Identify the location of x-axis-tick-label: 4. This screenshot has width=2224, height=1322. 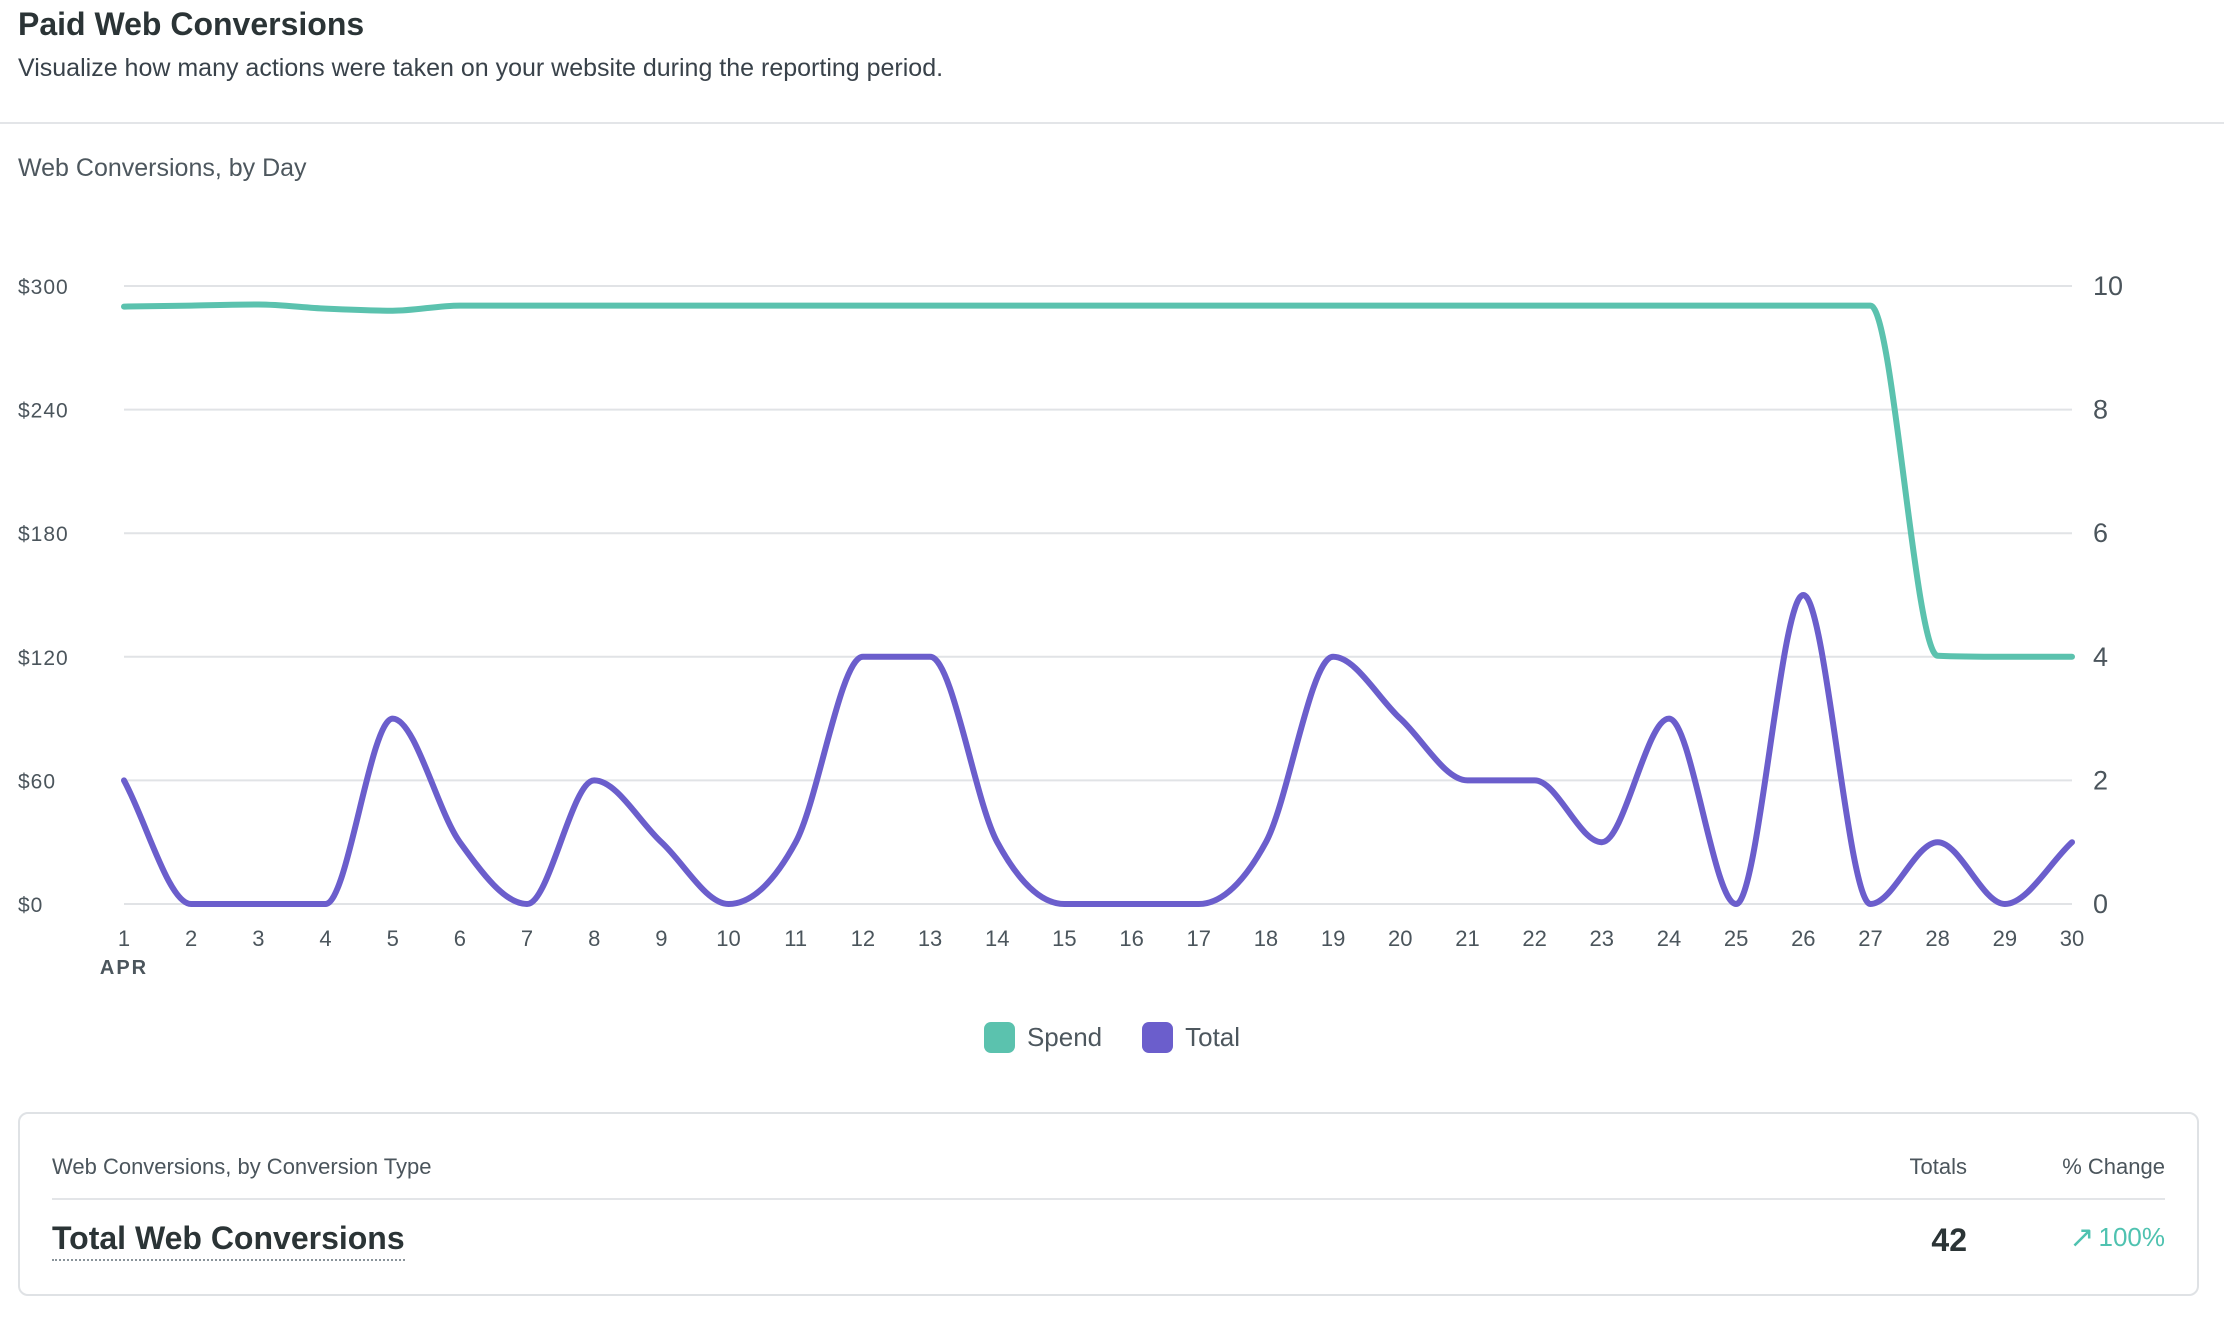
(325, 938).